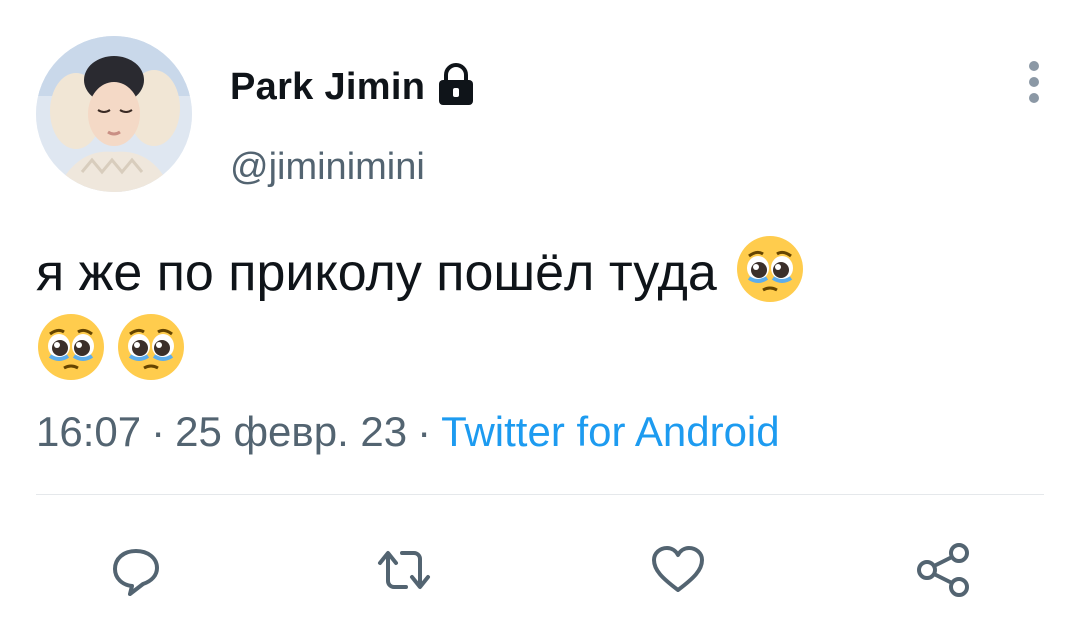  I want to click on reply-icon, so click(136, 572).